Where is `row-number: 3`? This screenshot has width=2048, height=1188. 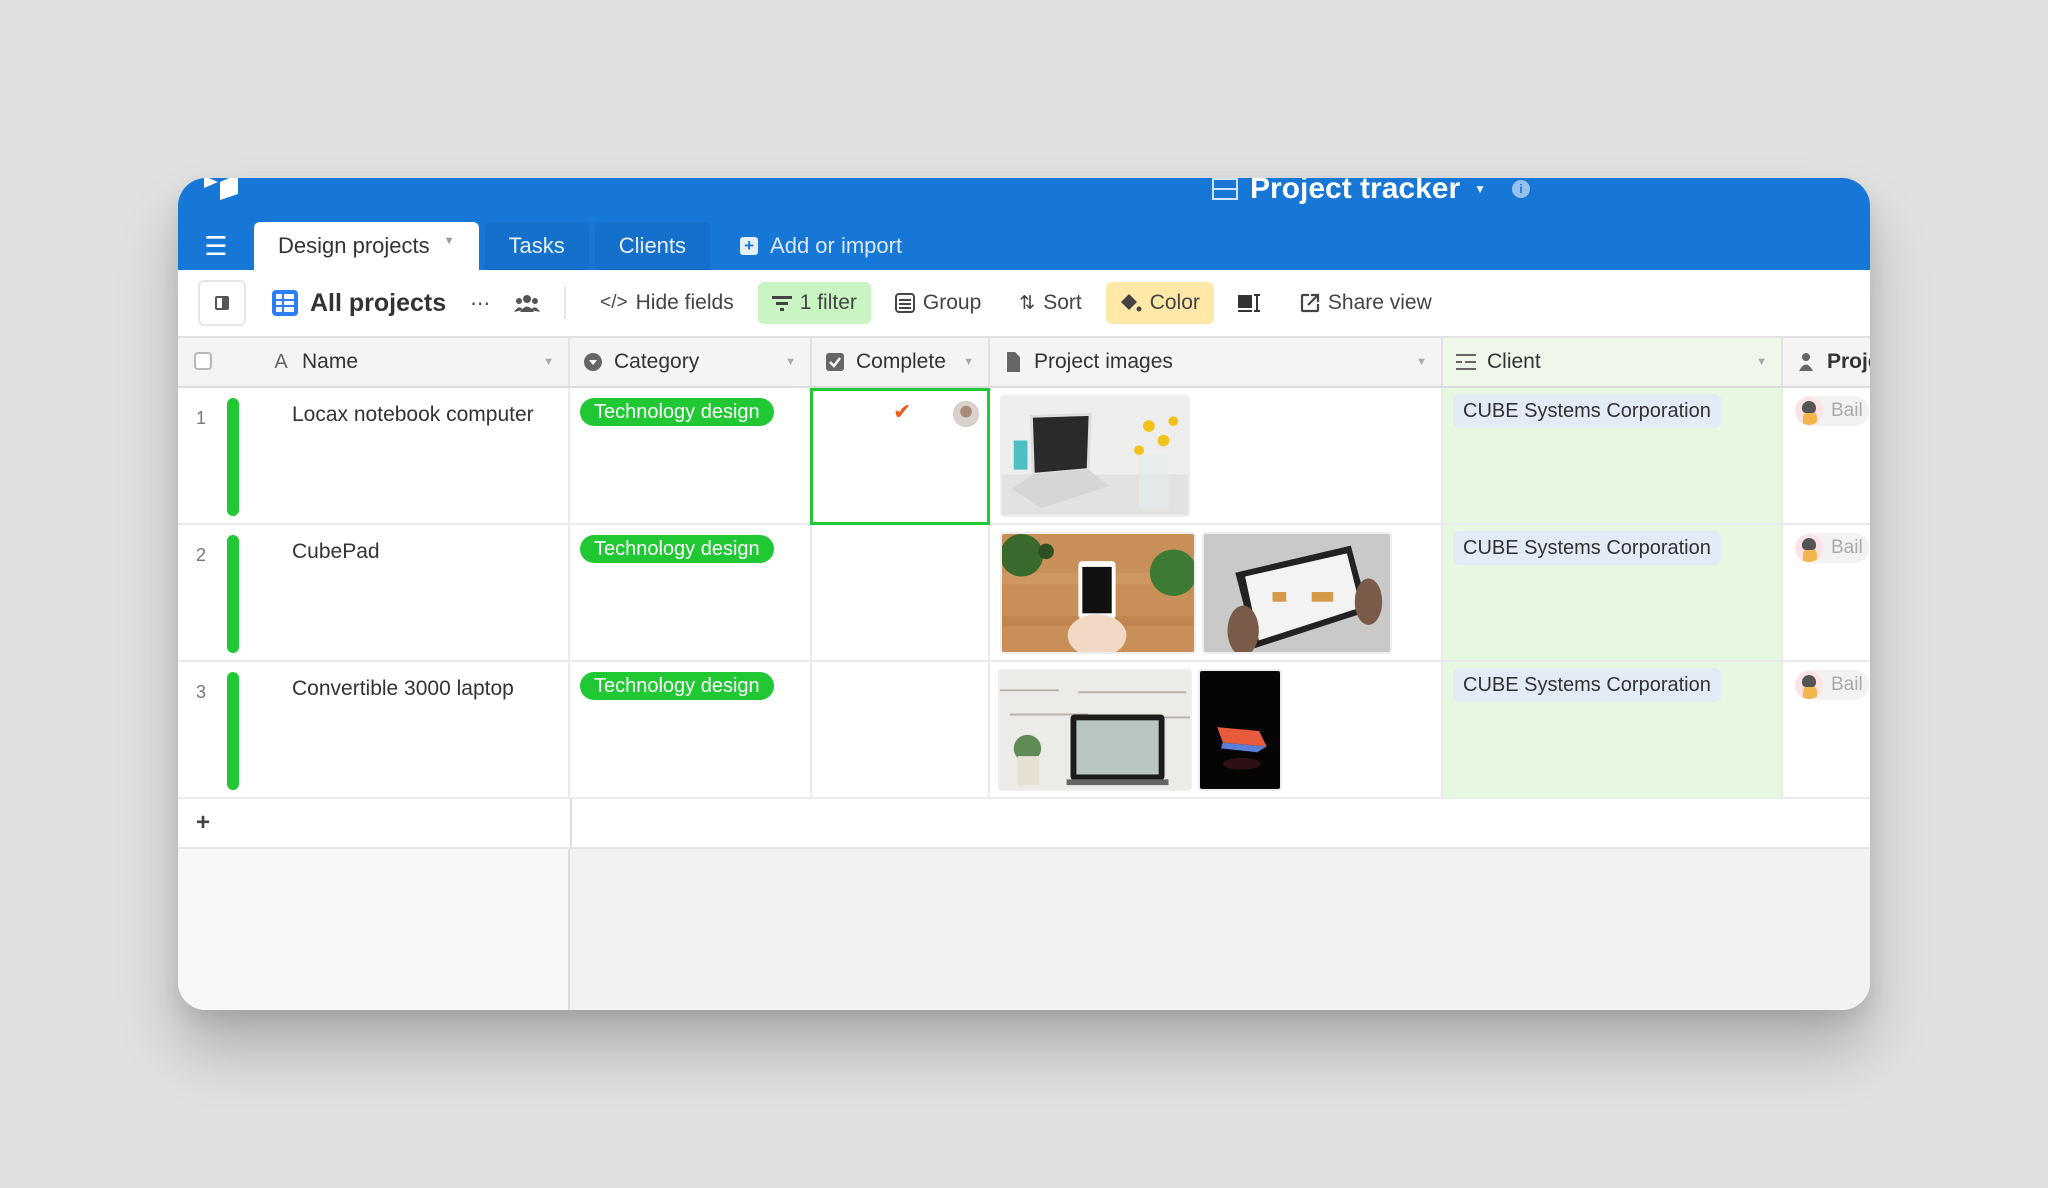
row-number: 3 is located at coordinates (201, 692).